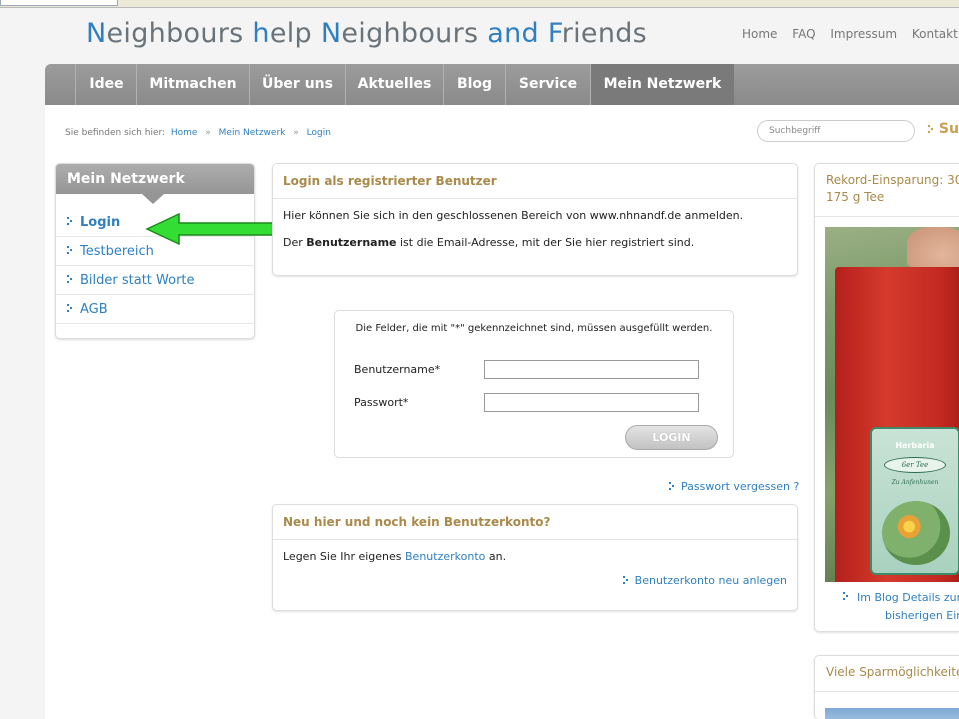 This screenshot has width=959, height=719. I want to click on sidebar-item-label: Testbereich, so click(117, 251).